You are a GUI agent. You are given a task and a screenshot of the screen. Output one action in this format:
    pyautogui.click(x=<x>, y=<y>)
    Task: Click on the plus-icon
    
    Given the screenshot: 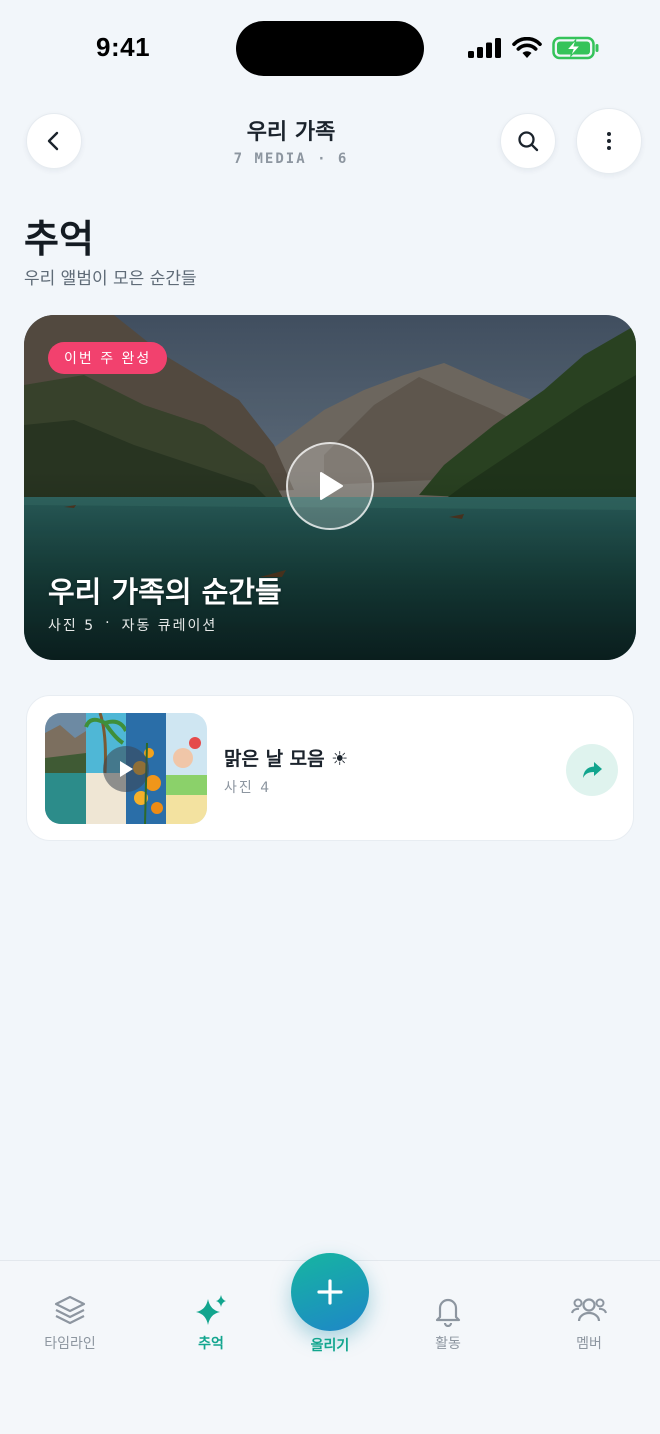 What is the action you would take?
    pyautogui.click(x=330, y=1292)
    